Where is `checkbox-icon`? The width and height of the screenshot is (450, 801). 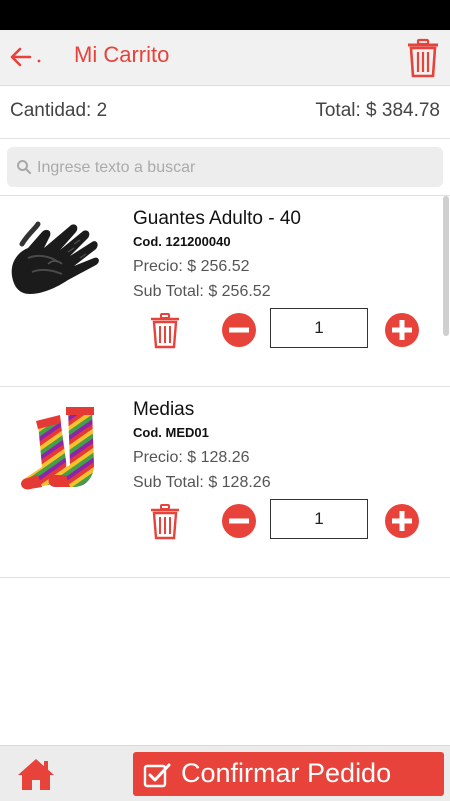 checkbox-icon is located at coordinates (157, 775).